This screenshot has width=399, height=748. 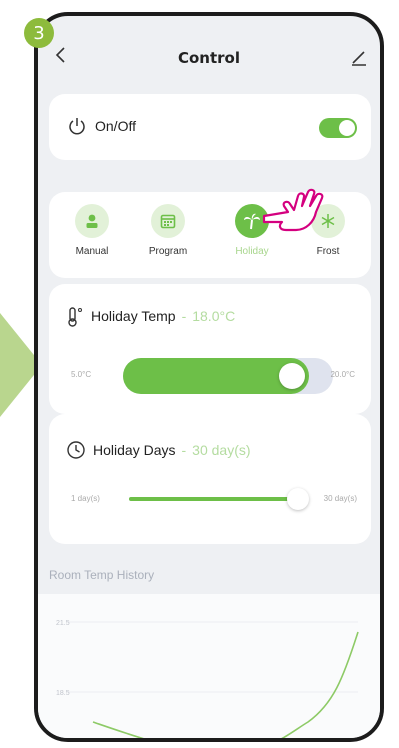 What do you see at coordinates (328, 251) in the screenshot?
I see `mode-label: Frost` at bounding box center [328, 251].